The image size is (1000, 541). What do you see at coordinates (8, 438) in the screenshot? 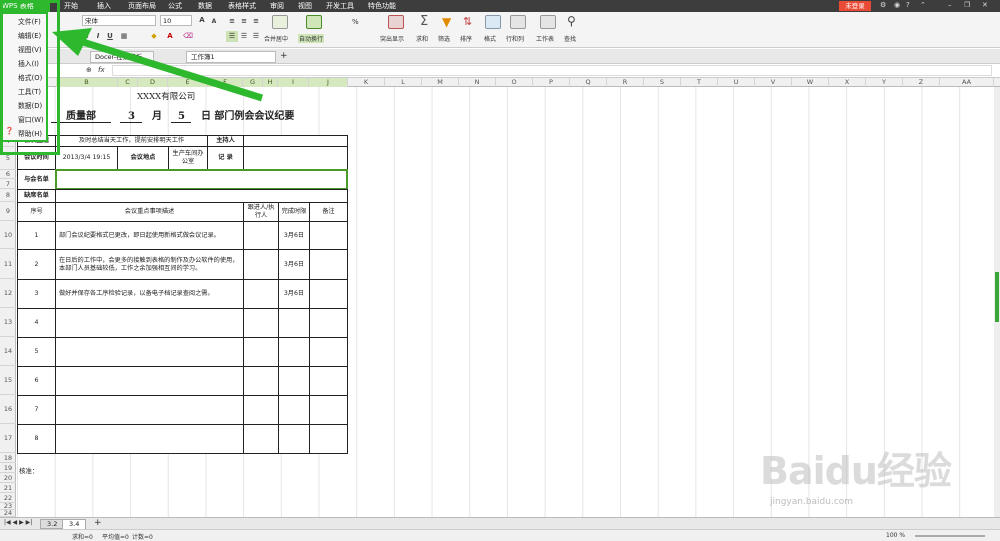
I see `row-header: 17` at bounding box center [8, 438].